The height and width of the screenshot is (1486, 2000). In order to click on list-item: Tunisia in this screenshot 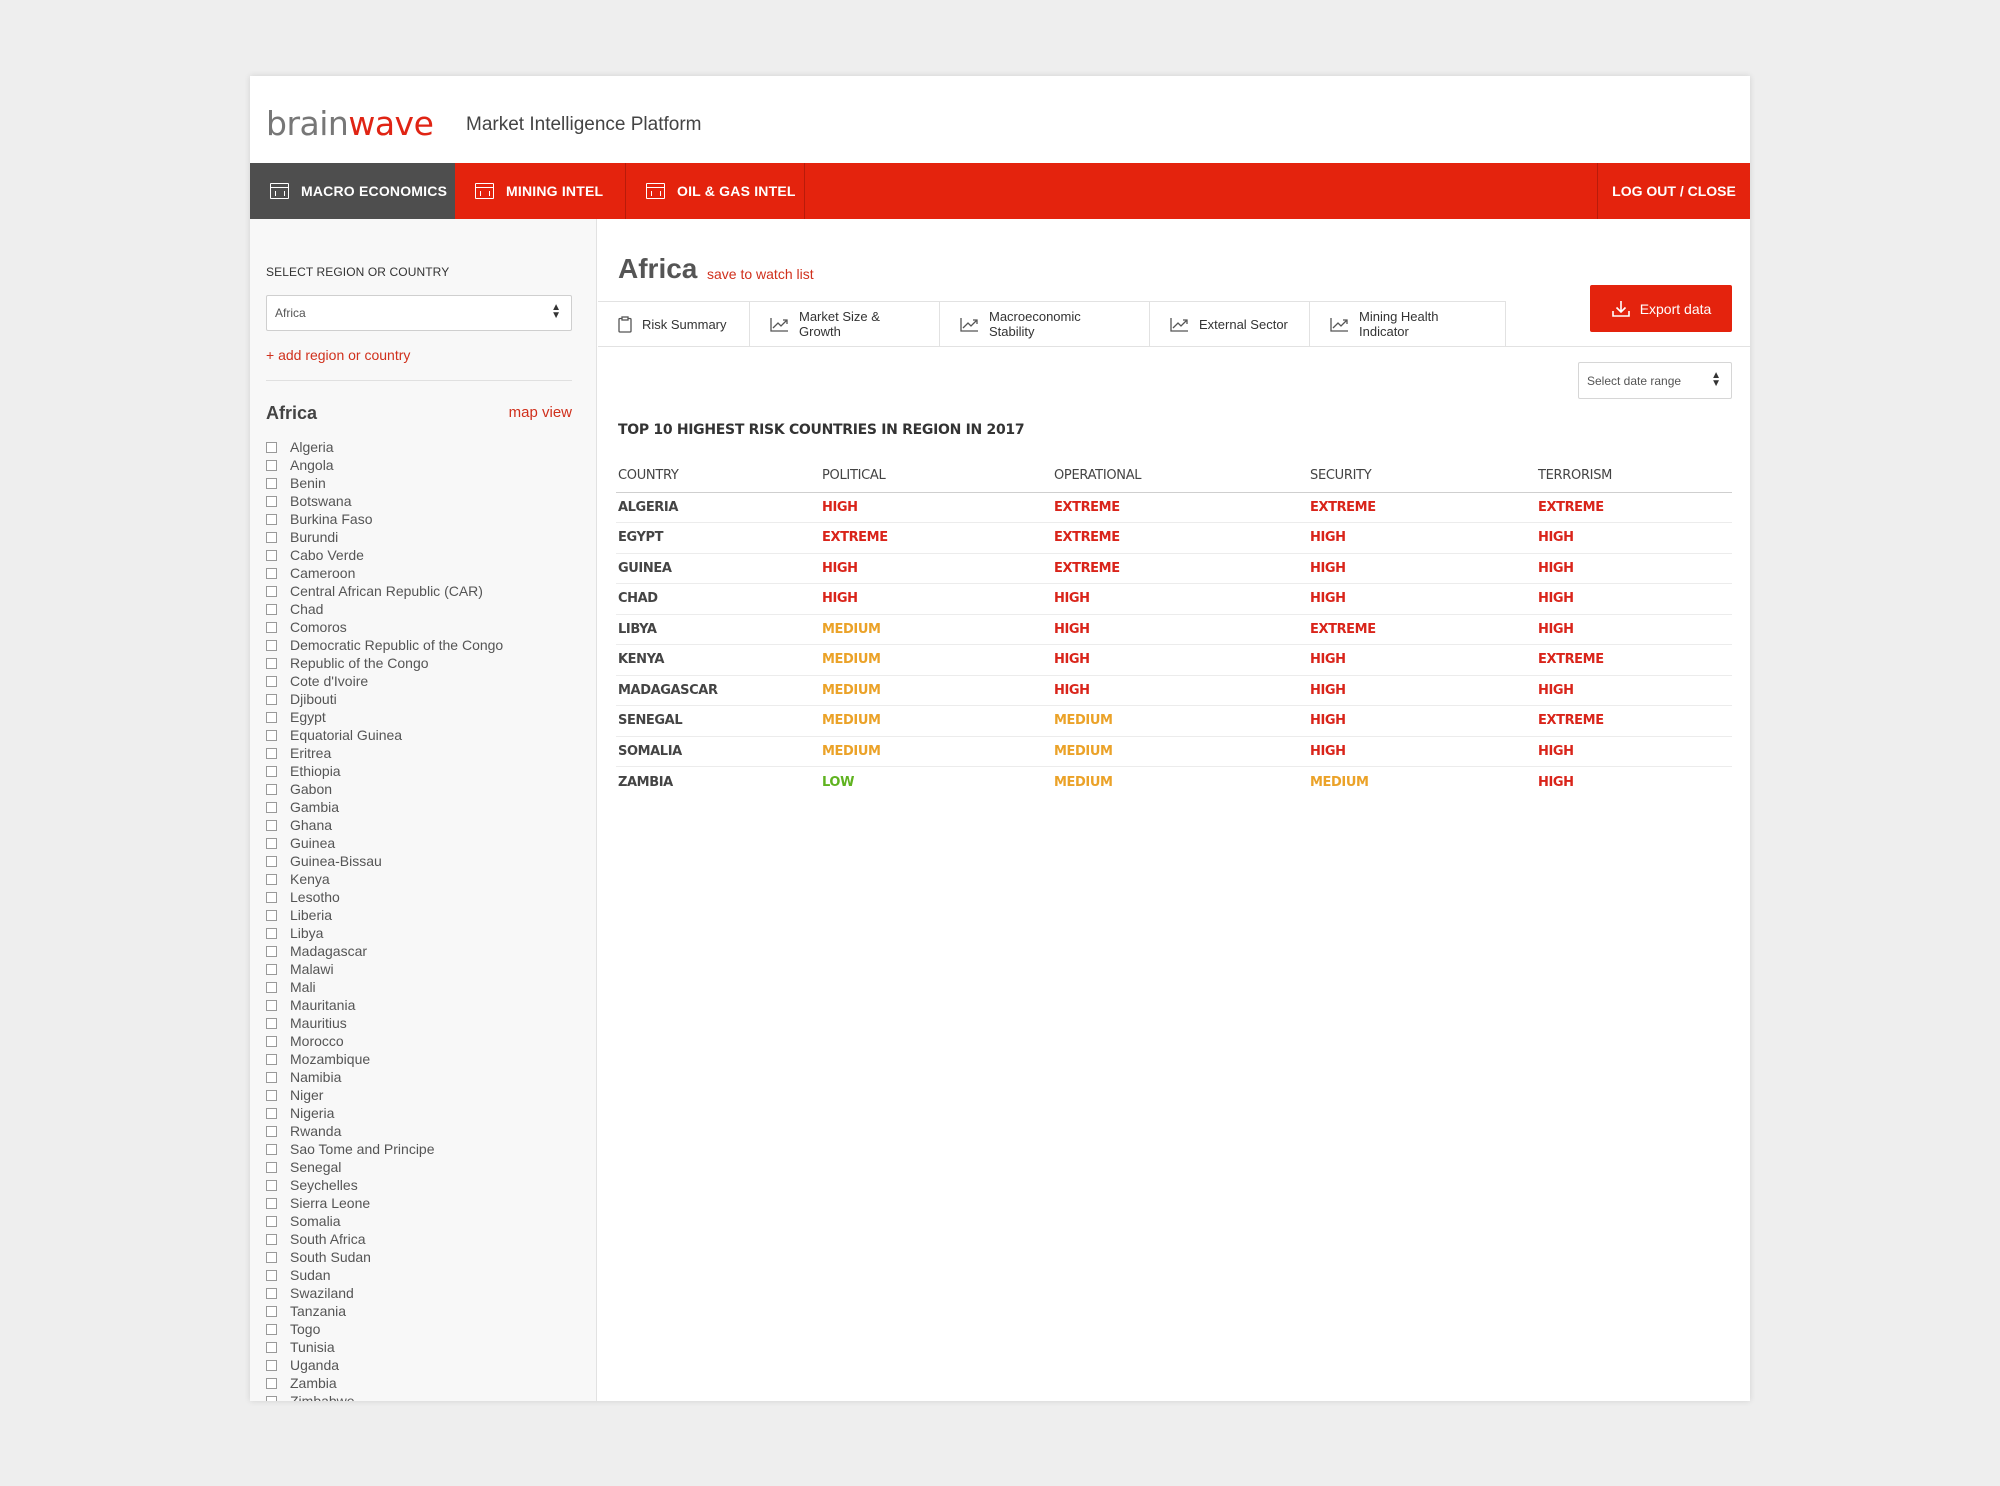, I will do `click(384, 1347)`.